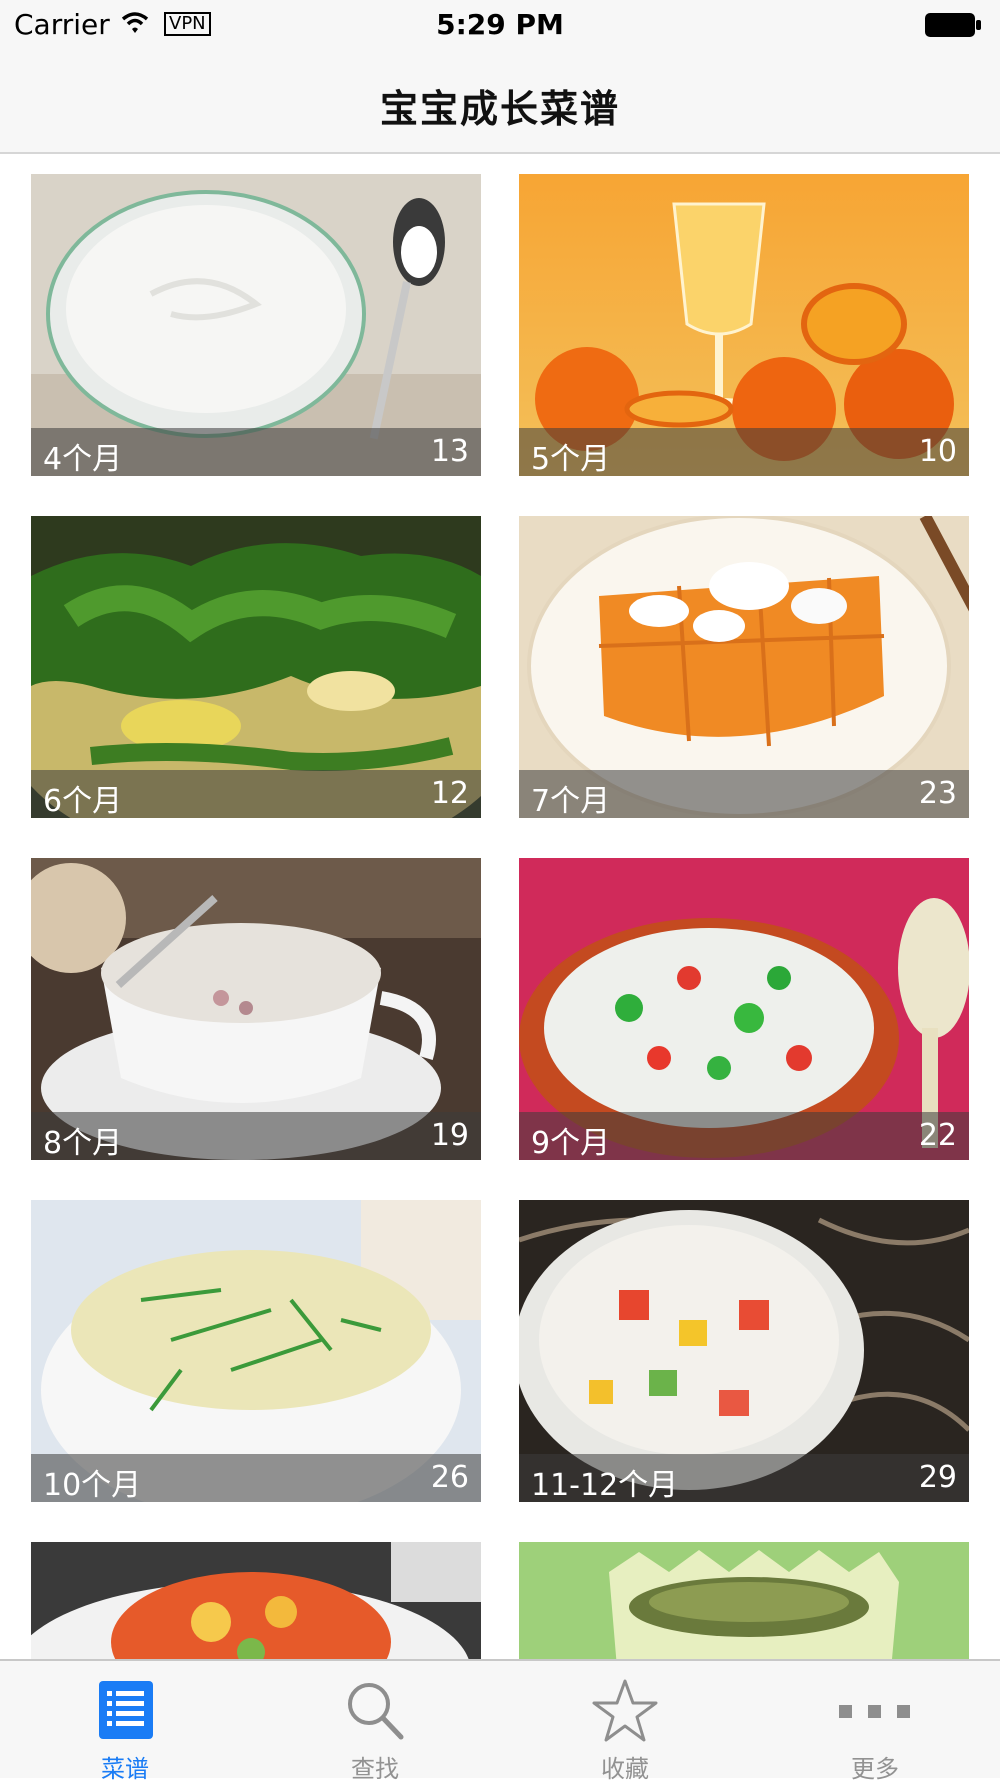 The image size is (1000, 1784). I want to click on tab-bar: 菜谱 查找 收藏 更多, so click(500, 1721).